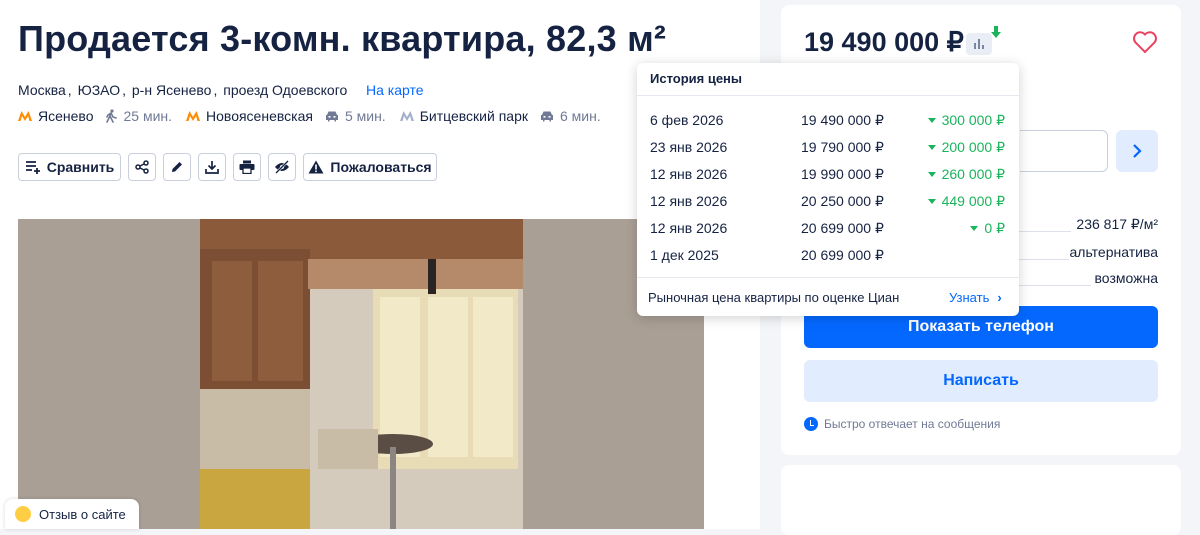 This screenshot has height=535, width=1200. I want to click on pencil-icon, so click(177, 167).